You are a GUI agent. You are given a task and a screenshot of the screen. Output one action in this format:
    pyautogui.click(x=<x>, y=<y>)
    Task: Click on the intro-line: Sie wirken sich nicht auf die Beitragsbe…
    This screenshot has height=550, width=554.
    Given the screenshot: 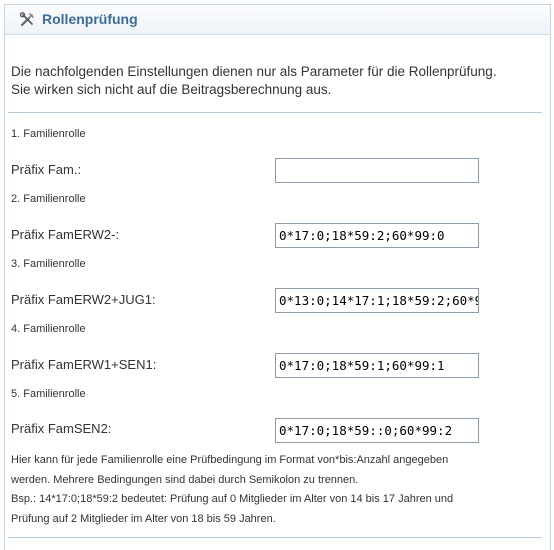 What is the action you would take?
    pyautogui.click(x=171, y=89)
    